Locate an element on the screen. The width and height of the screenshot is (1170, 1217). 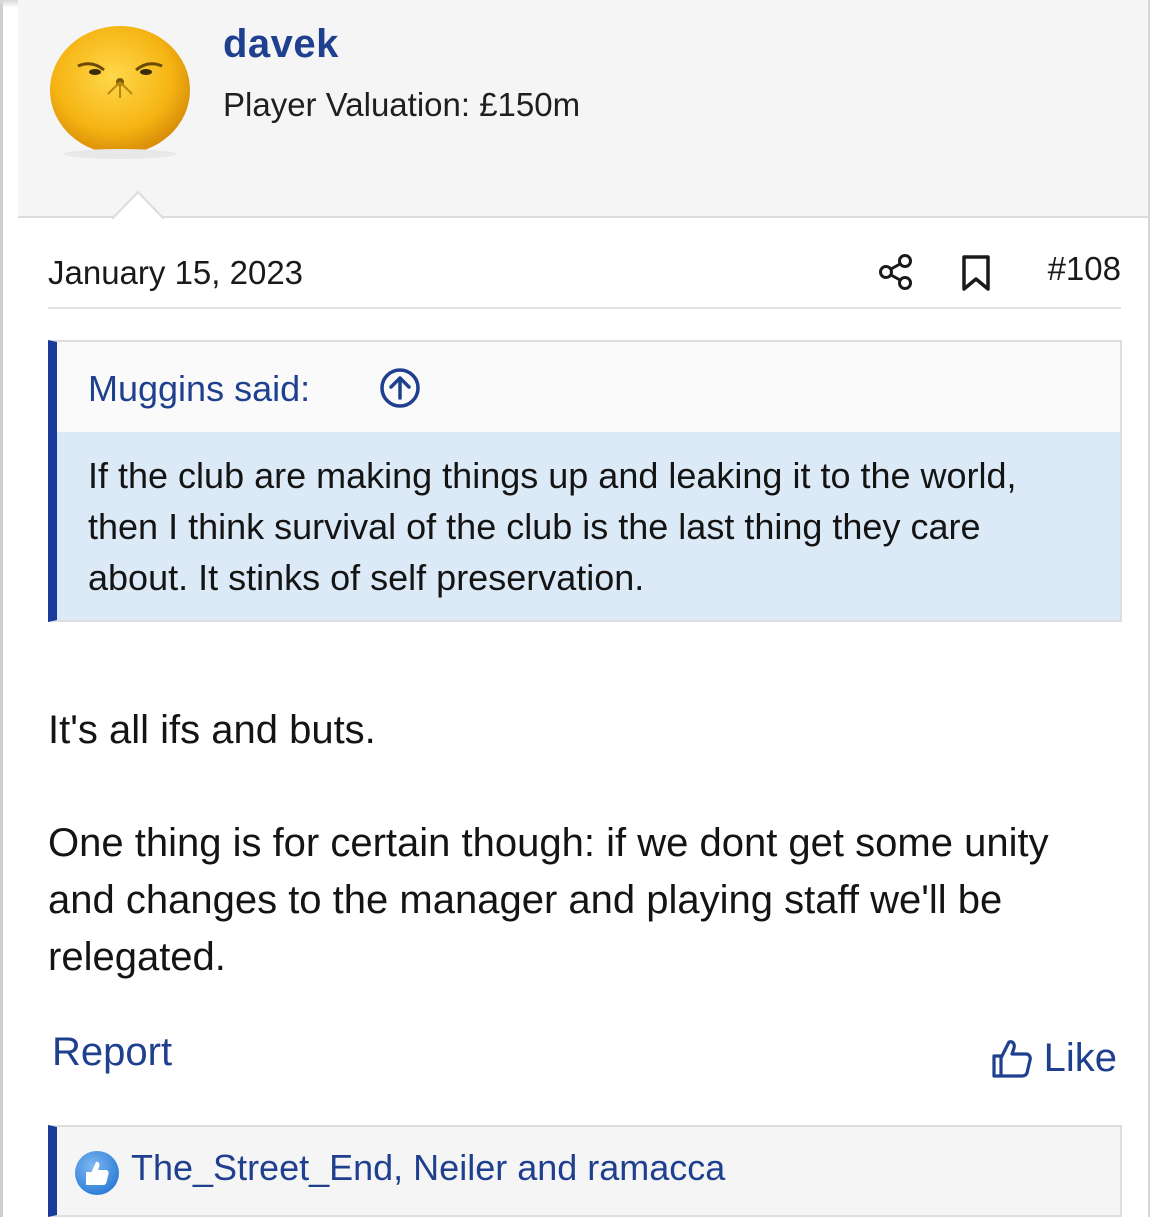
user-title: Player Valuation: £150m is located at coordinates (402, 104).